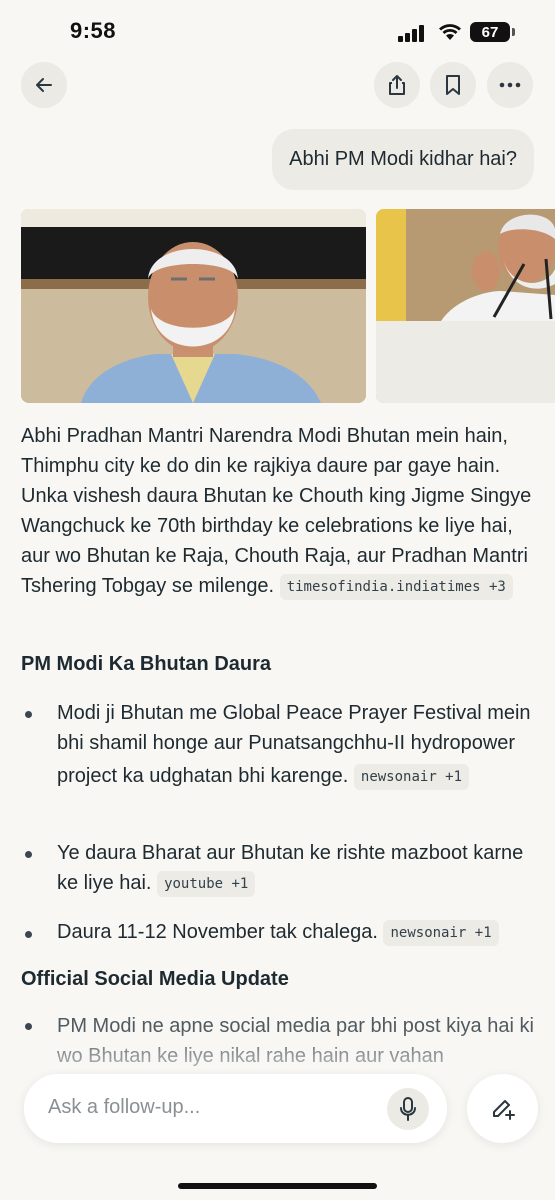 The height and width of the screenshot is (1200, 555). Describe the element at coordinates (155, 979) in the screenshot. I see `section-heading-social-media: Official Social Media Update` at that location.